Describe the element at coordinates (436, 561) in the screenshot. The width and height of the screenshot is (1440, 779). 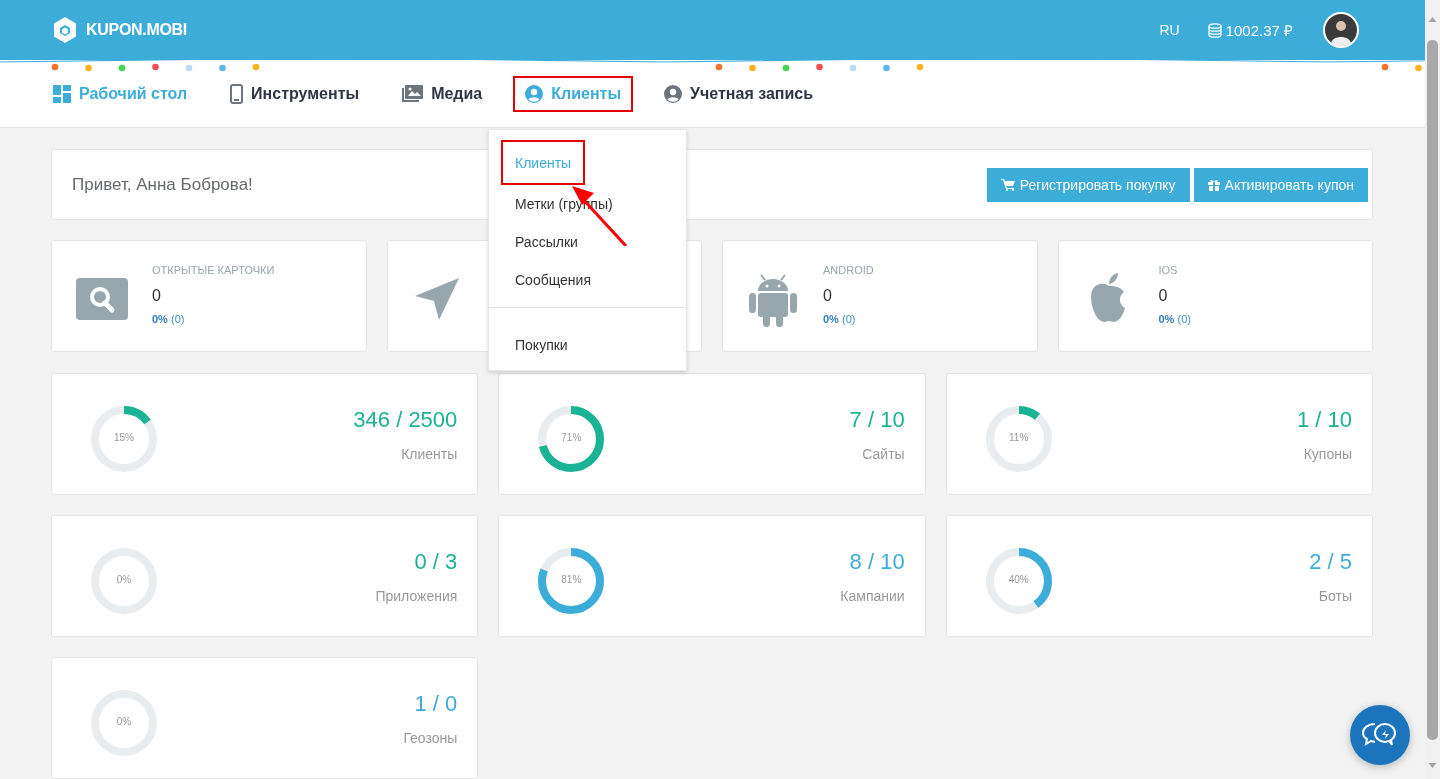
I see `count-value: 0 / 3` at that location.